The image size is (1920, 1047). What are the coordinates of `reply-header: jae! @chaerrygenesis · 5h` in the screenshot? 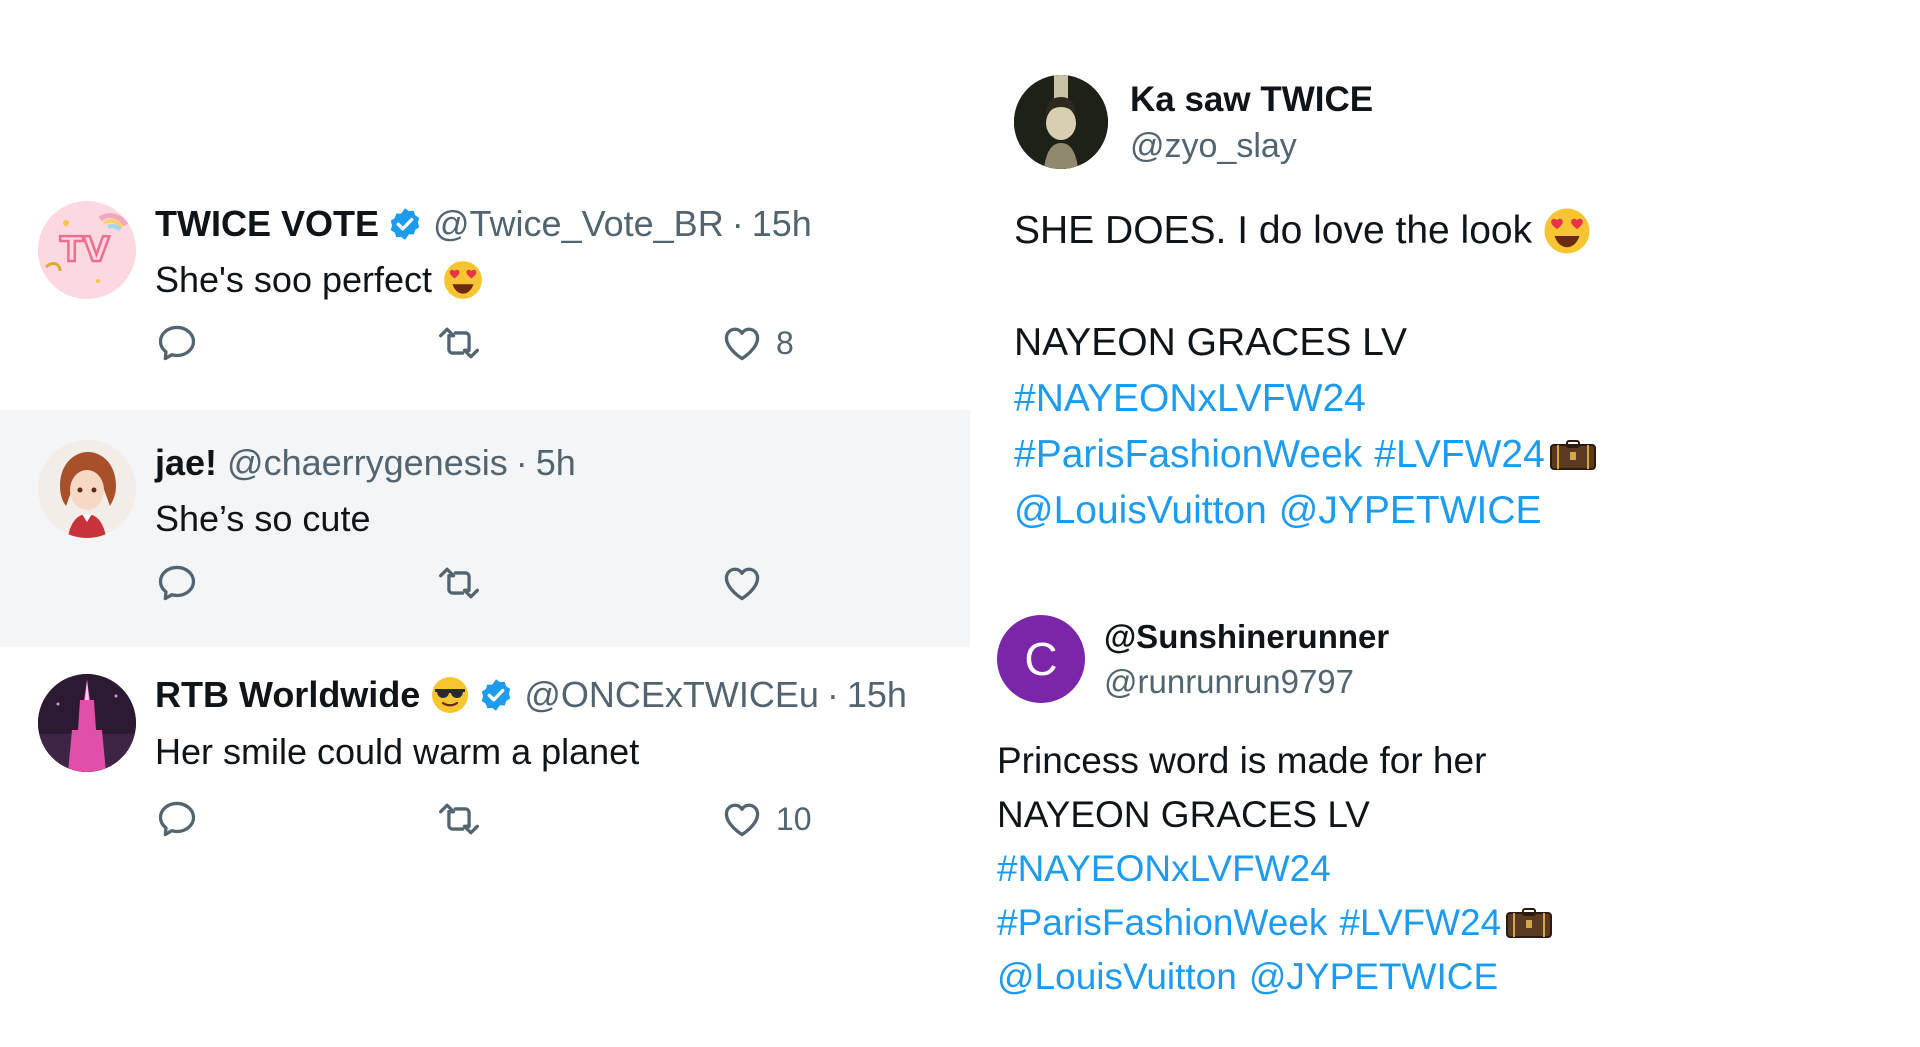 It's located at (365, 463).